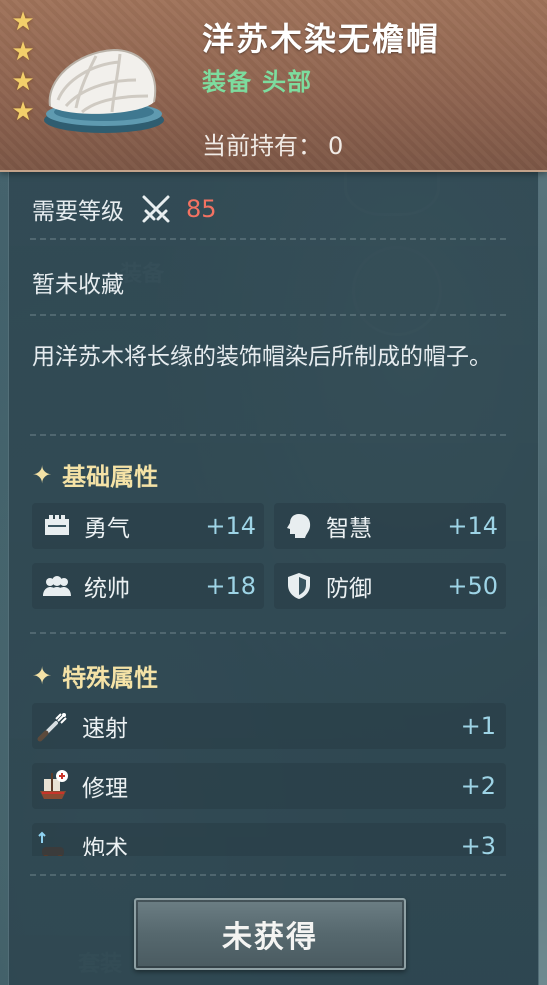 The width and height of the screenshot is (547, 985). Describe the element at coordinates (78, 212) in the screenshot. I see `level-label: 需要等级` at that location.